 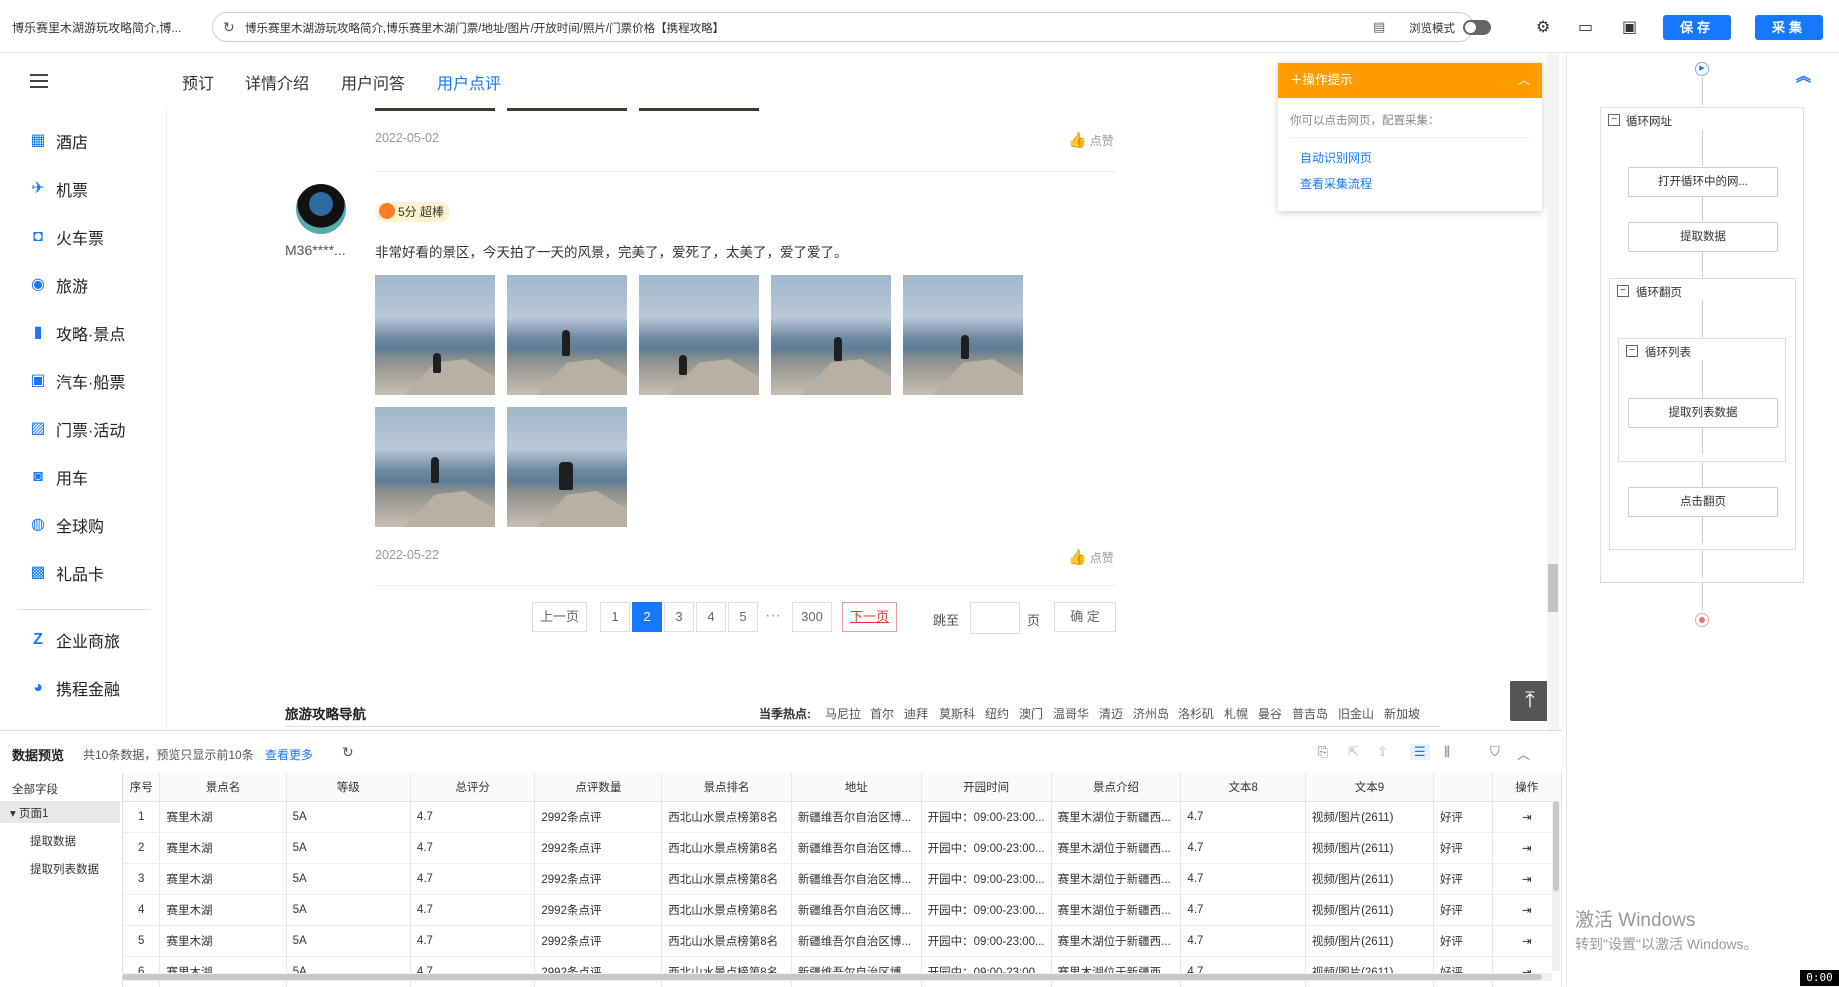 What do you see at coordinates (142, 941) in the screenshot?
I see `table-cell: 5` at bounding box center [142, 941].